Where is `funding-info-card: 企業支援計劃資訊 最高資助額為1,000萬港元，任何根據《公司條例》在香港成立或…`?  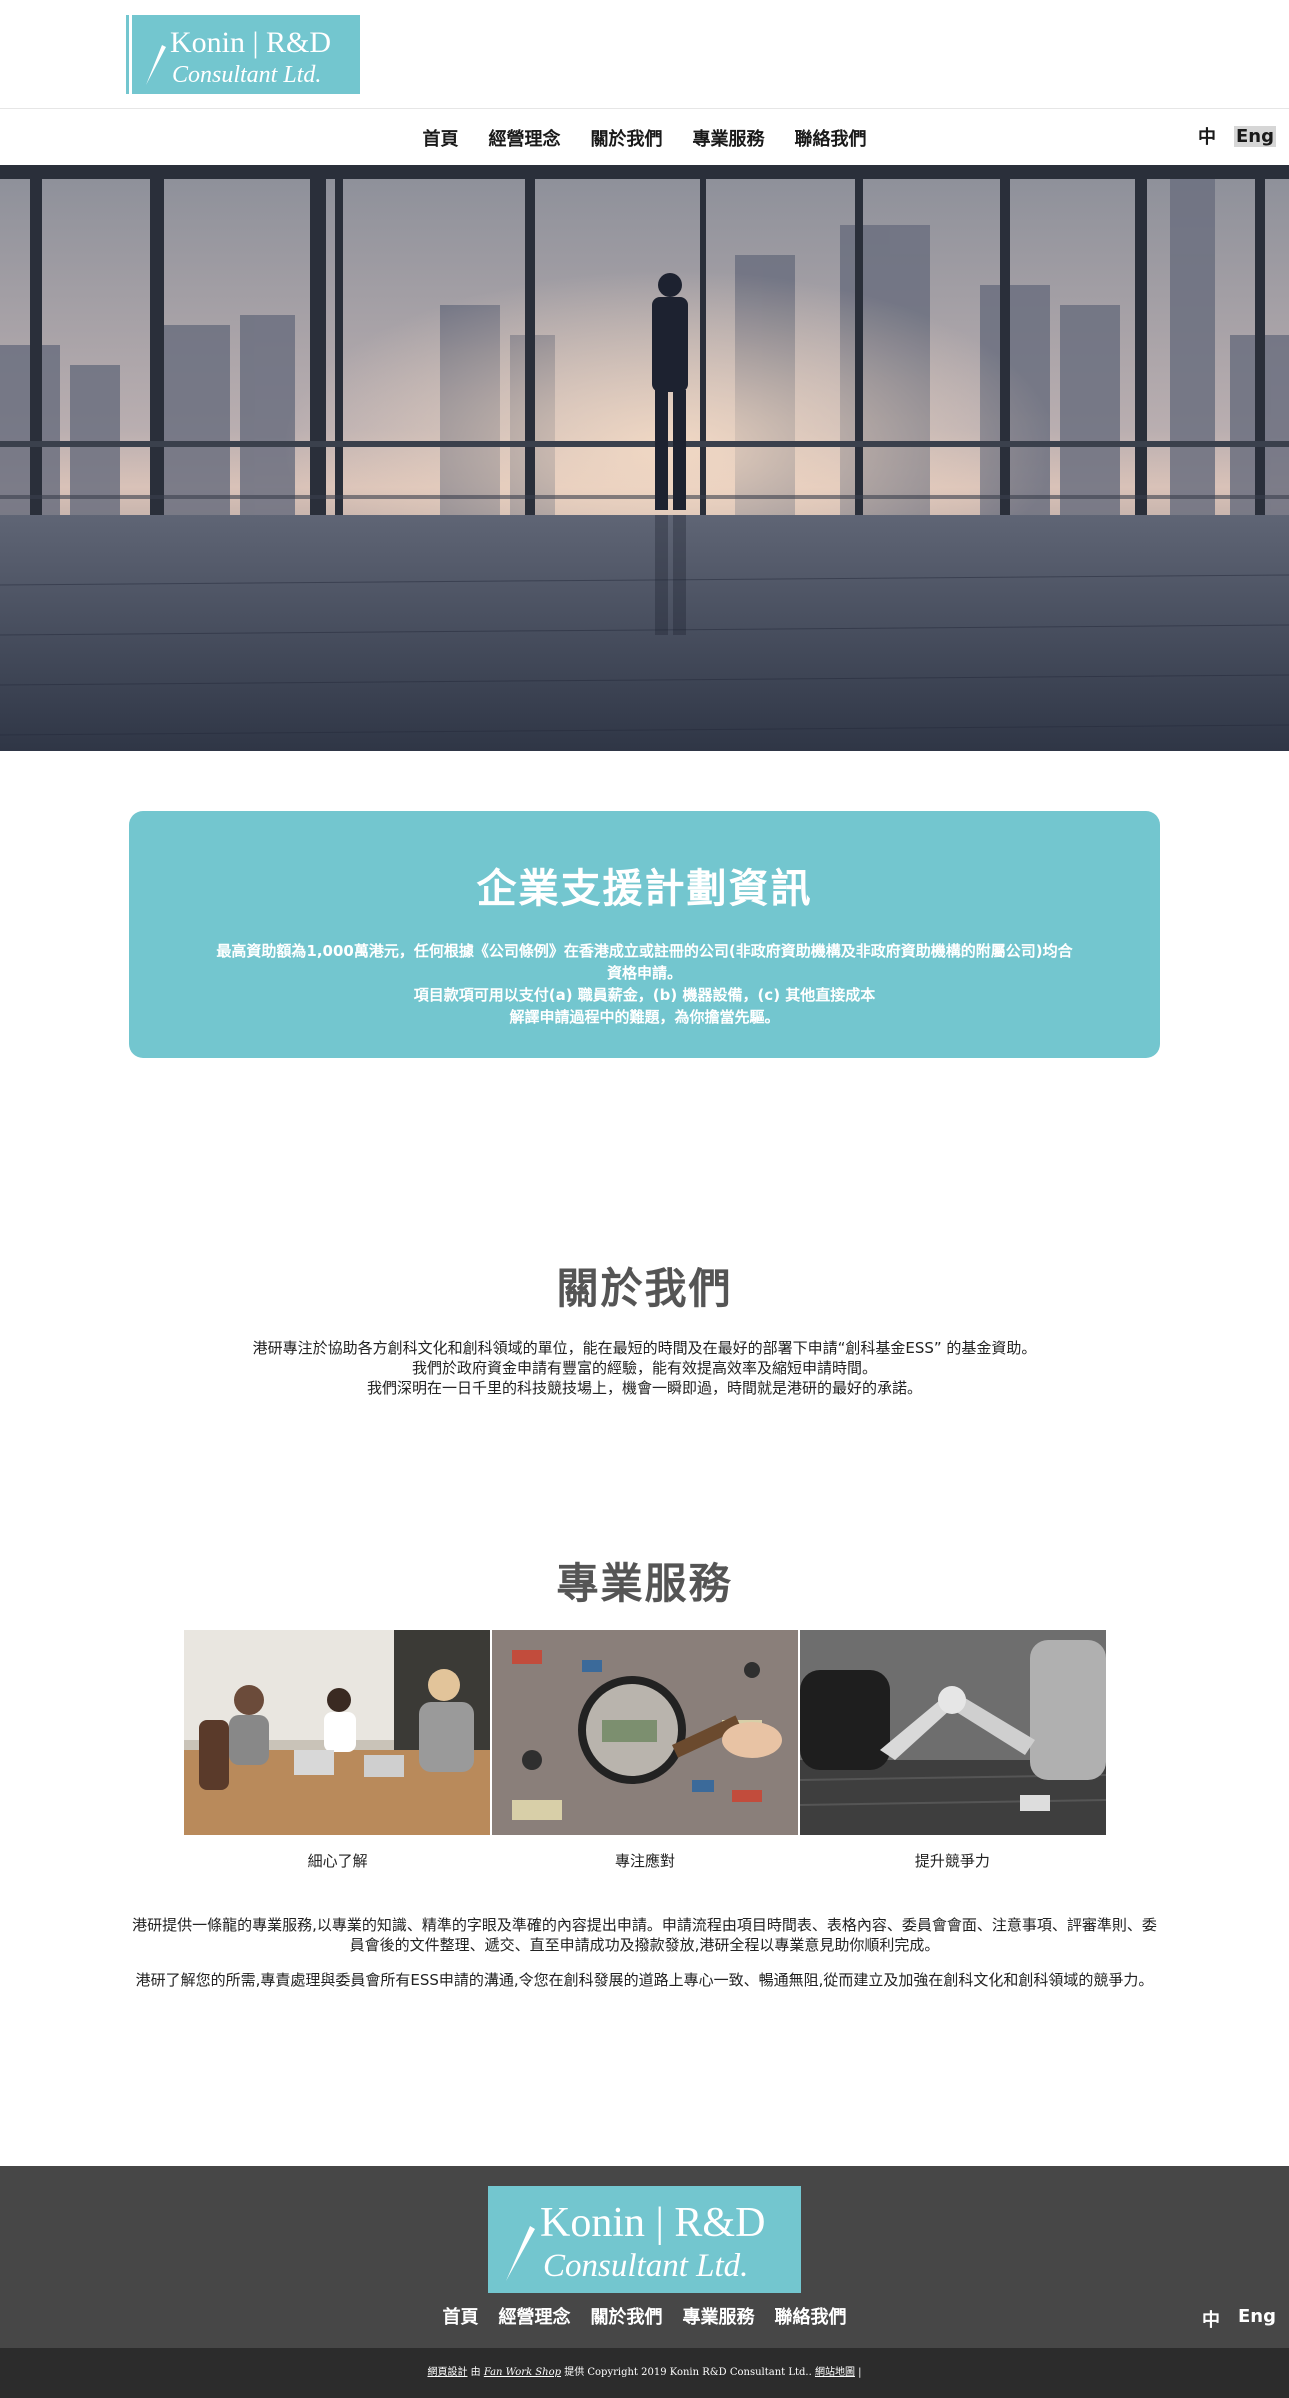 funding-info-card: 企業支援計劃資訊 最高資助額為1,000萬港元，任何根據《公司條例》在香港成立或… is located at coordinates (644, 934).